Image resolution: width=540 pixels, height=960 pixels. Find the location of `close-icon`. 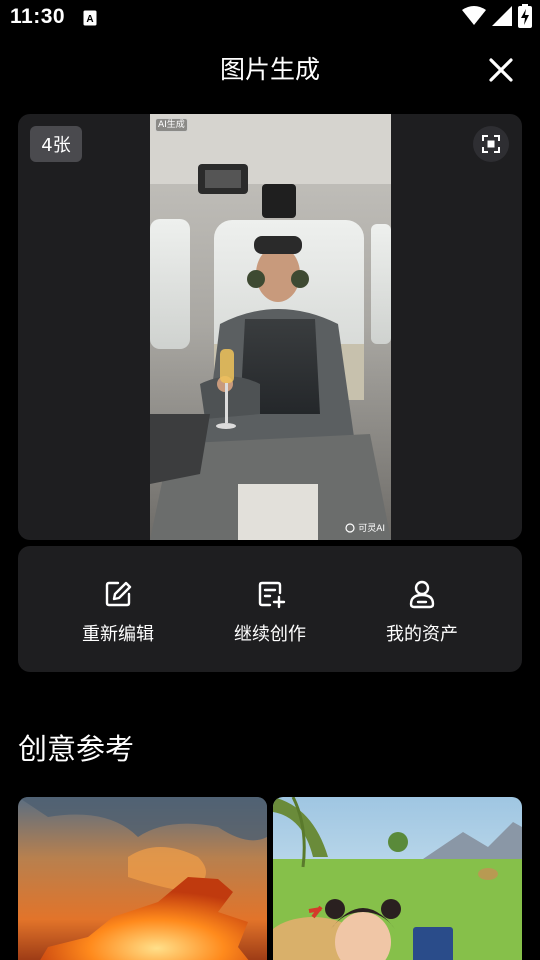

close-icon is located at coordinates (501, 70).